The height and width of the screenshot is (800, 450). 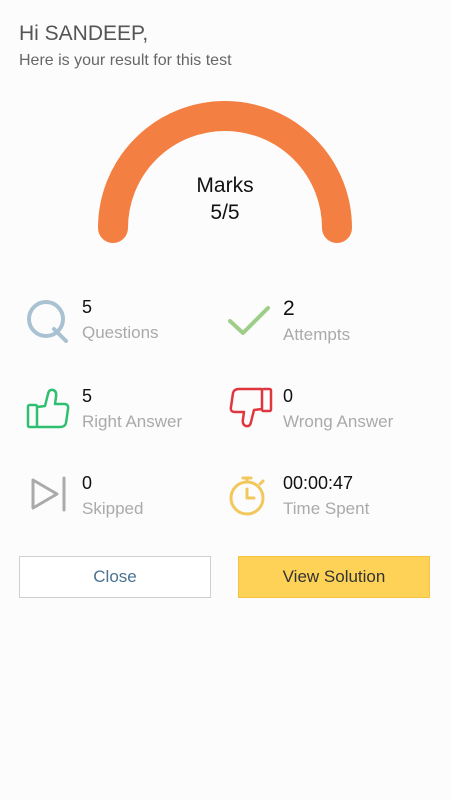 What do you see at coordinates (334, 577) in the screenshot?
I see `view-solution-button: View Solution` at bounding box center [334, 577].